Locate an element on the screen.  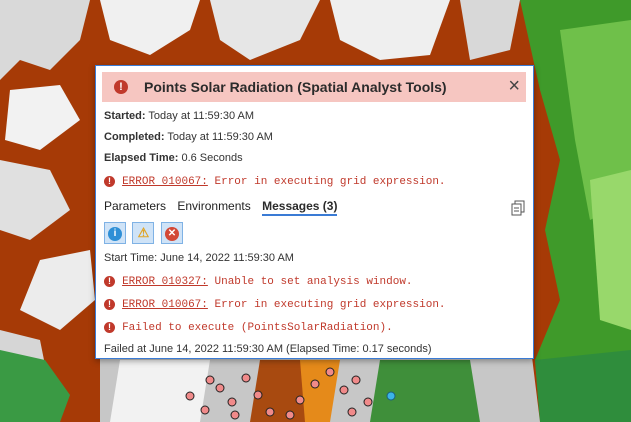
completed-value: Today at 11:59:30 AM is located at coordinates (220, 137).